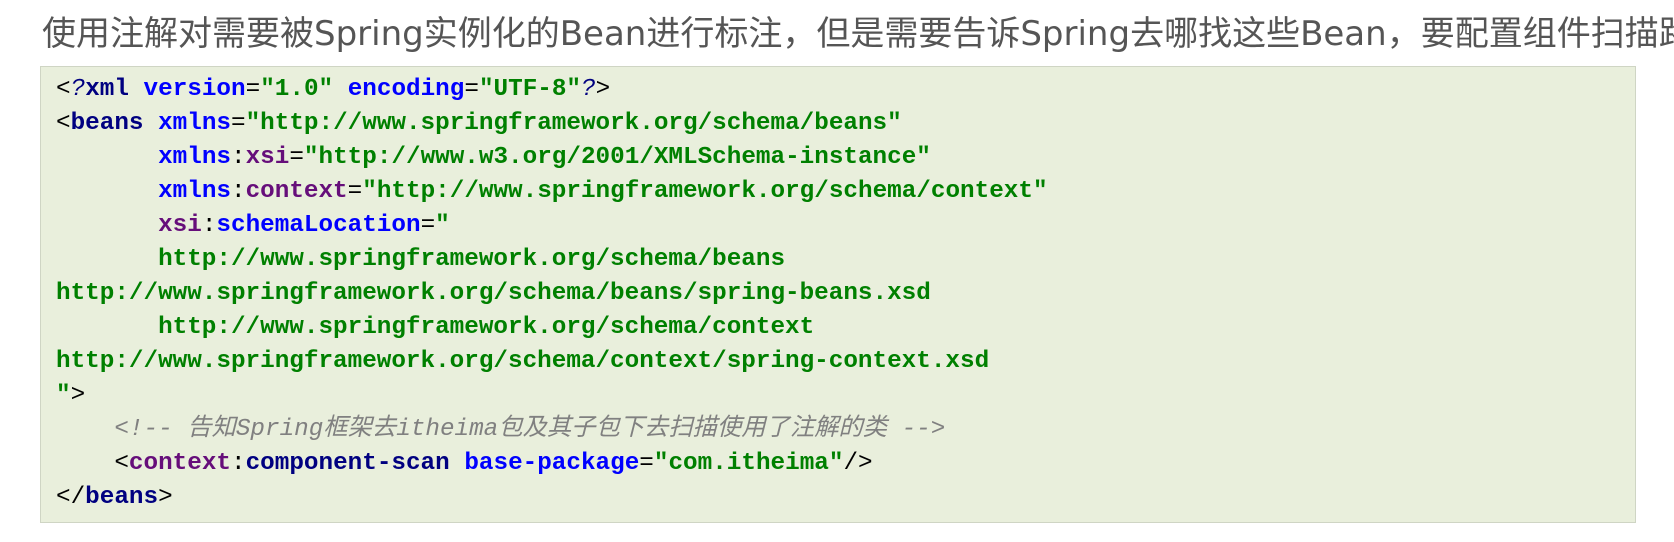  Describe the element at coordinates (748, 463) in the screenshot. I see `code-token: "com.itheima"` at that location.